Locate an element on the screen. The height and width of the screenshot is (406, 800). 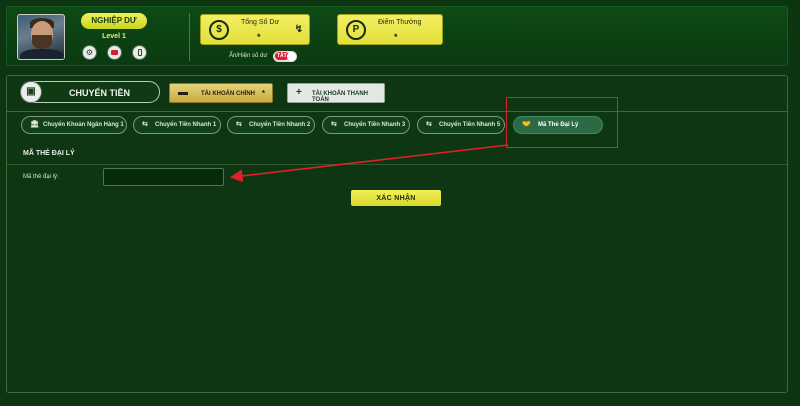
subtab-quick-transfer-2: ⇆ Chuyển Tiền Nhanh 2 is located at coordinates (271, 125).